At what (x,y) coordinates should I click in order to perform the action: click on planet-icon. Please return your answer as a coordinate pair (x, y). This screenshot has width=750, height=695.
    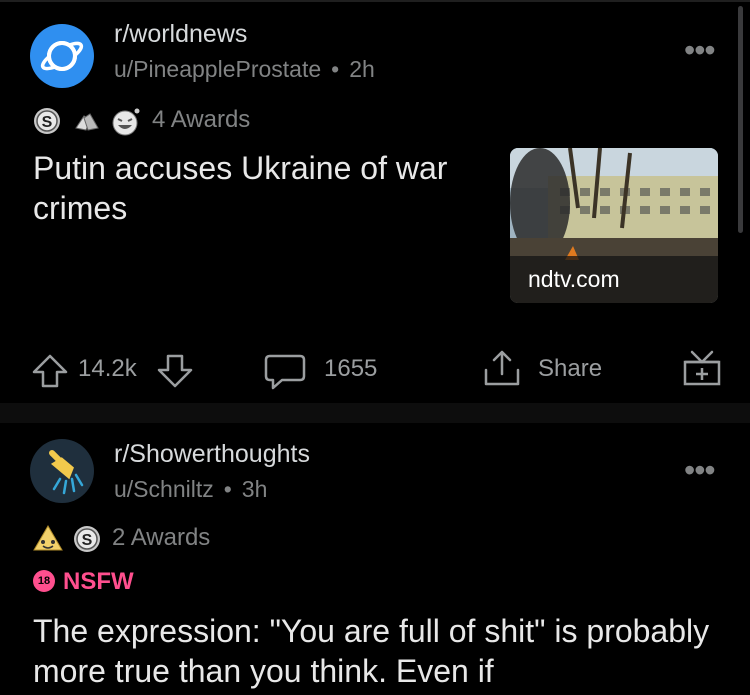
    Looking at the image, I should click on (62, 56).